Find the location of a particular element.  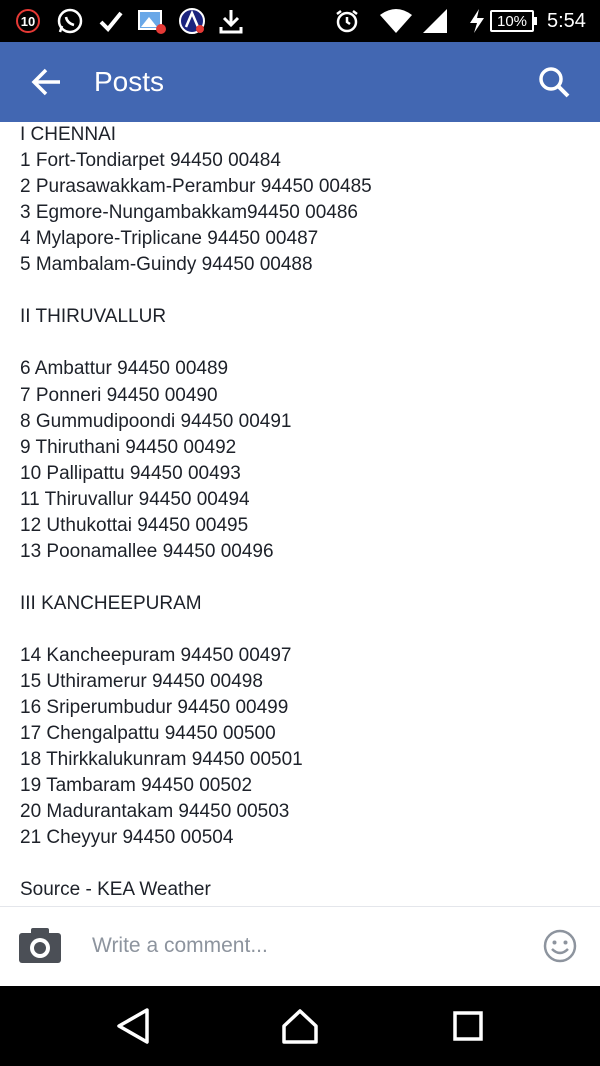

post-line: 20 Madurantakam 94450 00503 is located at coordinates (155, 812).